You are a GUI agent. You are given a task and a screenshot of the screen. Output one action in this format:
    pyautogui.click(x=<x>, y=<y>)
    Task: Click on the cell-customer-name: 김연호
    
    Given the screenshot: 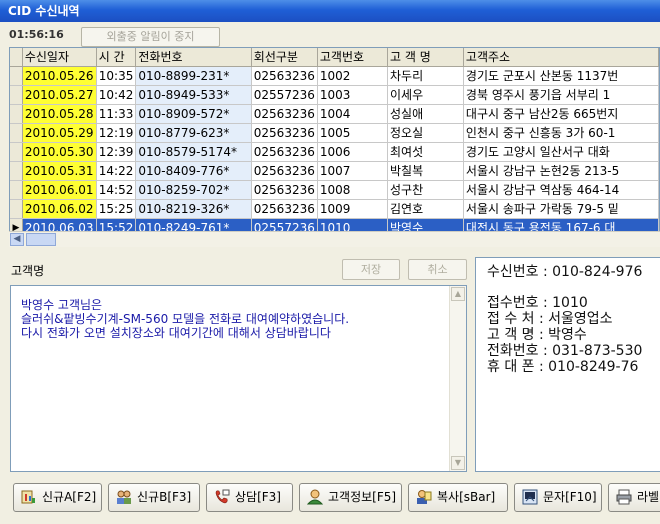 What is the action you would take?
    pyautogui.click(x=425, y=209)
    